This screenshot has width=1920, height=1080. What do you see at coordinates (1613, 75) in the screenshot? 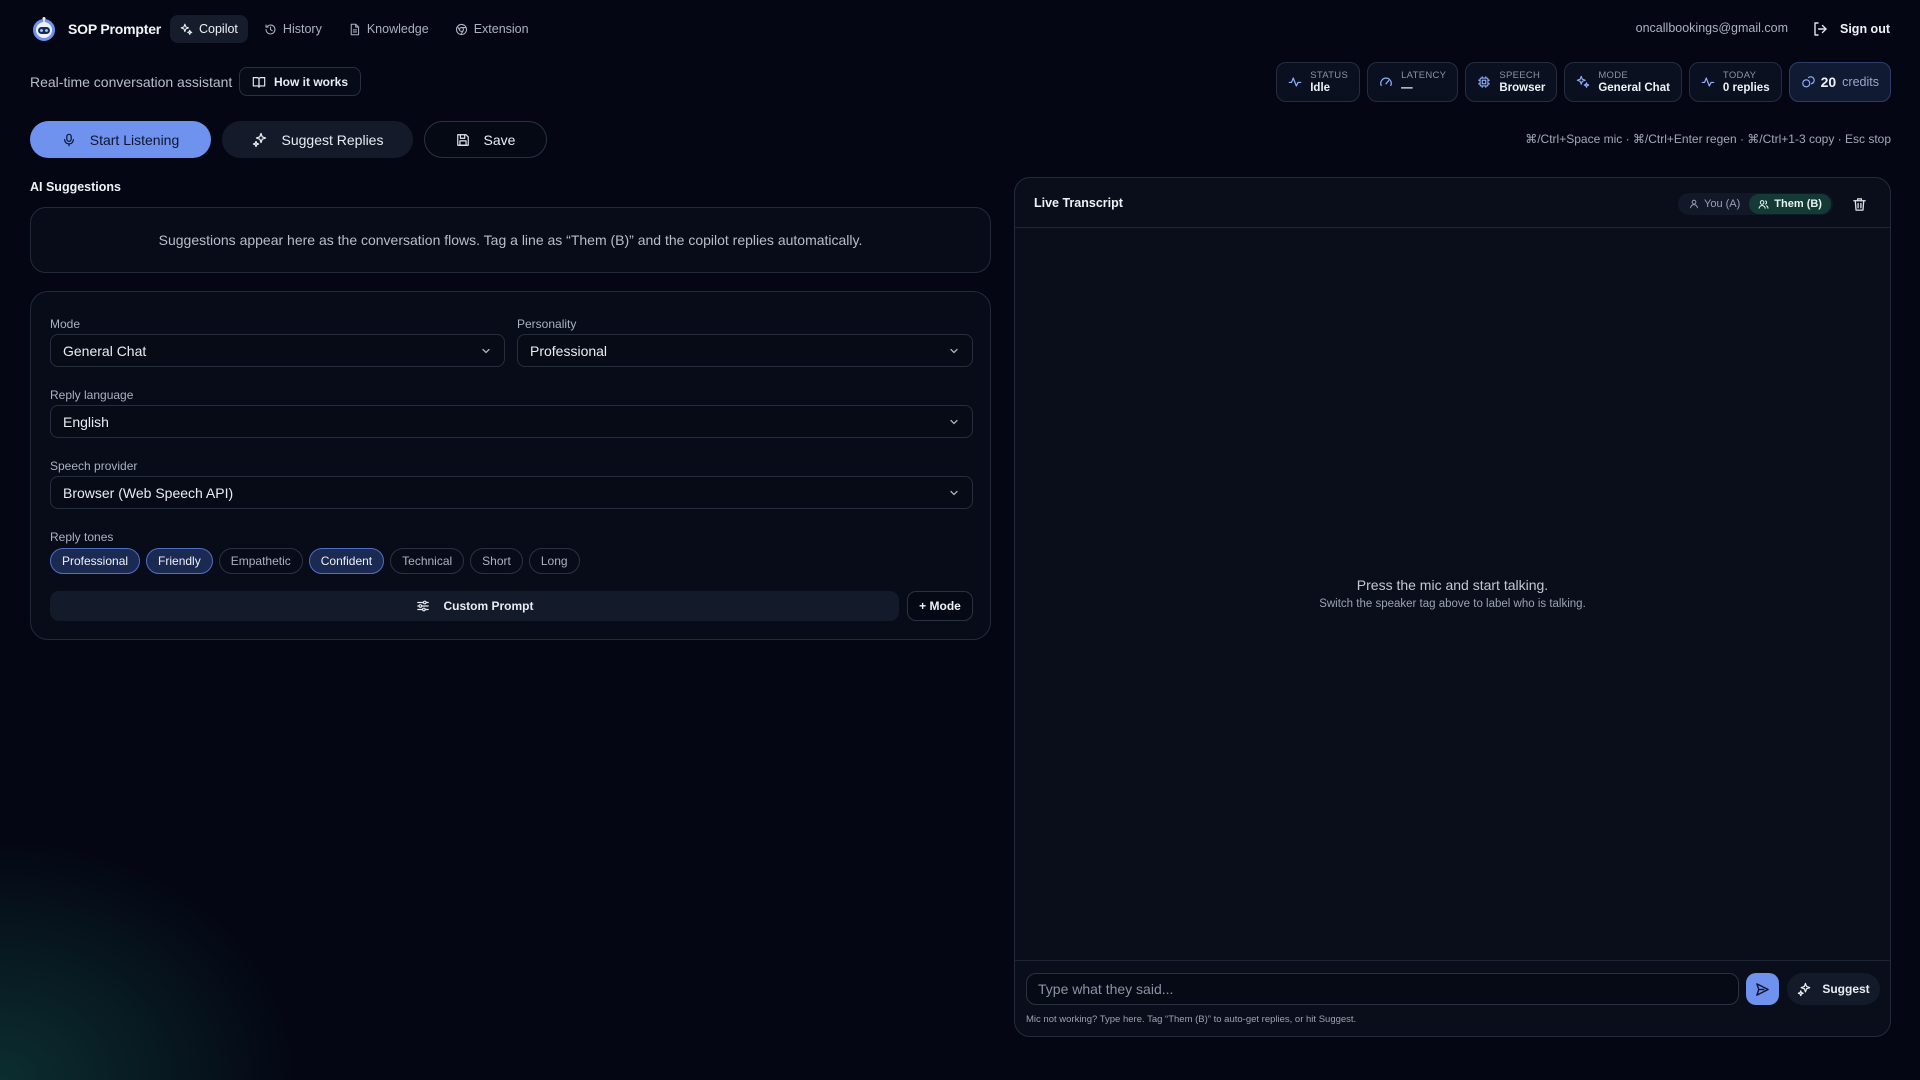
I see `stat-label: MODE` at bounding box center [1613, 75].